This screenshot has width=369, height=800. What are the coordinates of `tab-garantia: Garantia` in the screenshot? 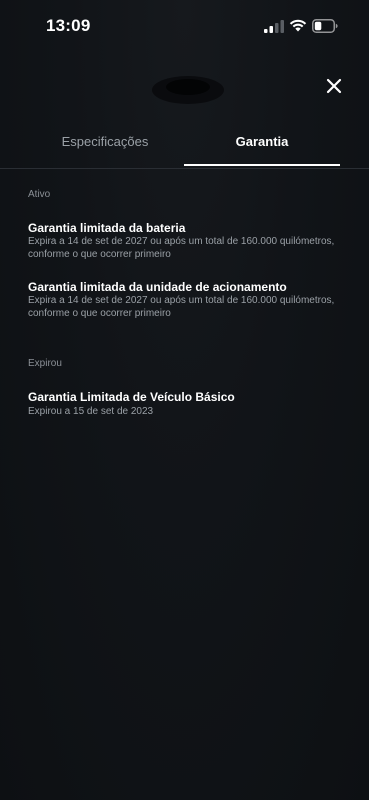 It's located at (262, 147).